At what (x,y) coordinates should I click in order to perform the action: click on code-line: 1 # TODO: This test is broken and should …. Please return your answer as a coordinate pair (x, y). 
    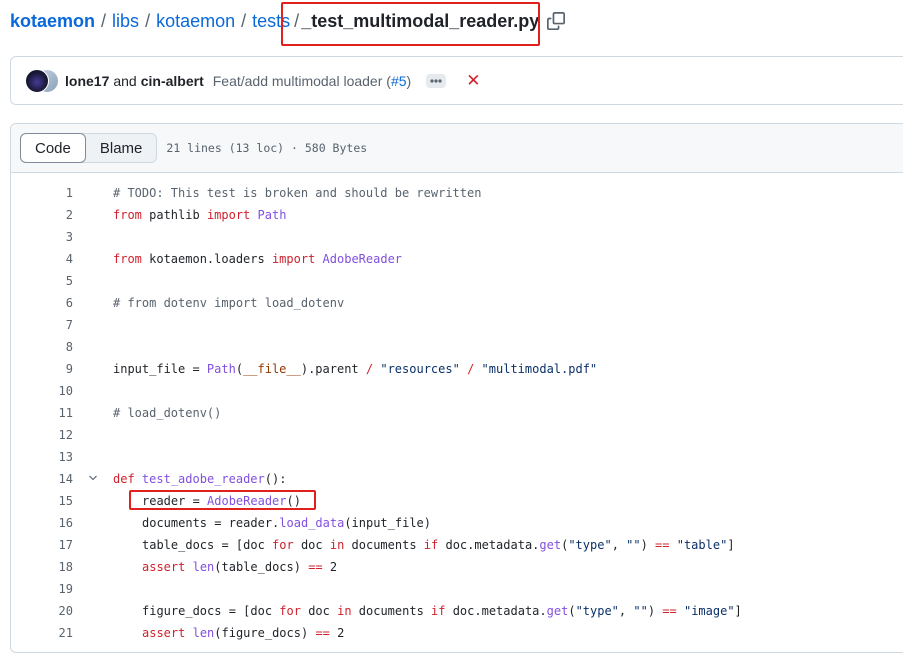
    Looking at the image, I should click on (457, 193).